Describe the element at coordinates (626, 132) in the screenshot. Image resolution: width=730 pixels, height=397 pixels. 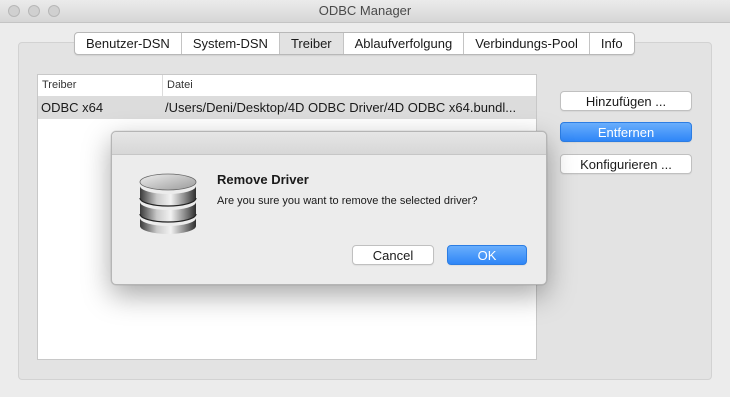
I see `remove-button: Entfernen` at that location.